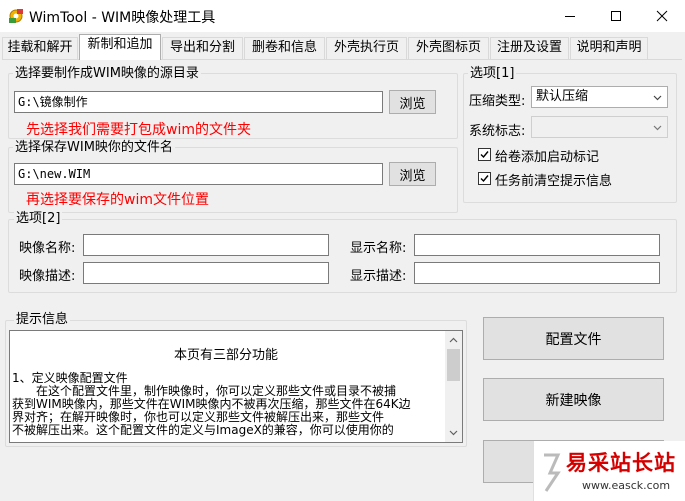 The height and width of the screenshot is (501, 685). Describe the element at coordinates (203, 430) in the screenshot. I see `info-line: 不被解压出来。这个配置文件的定义与ImageX的兼容，你可以使用你的` at that location.